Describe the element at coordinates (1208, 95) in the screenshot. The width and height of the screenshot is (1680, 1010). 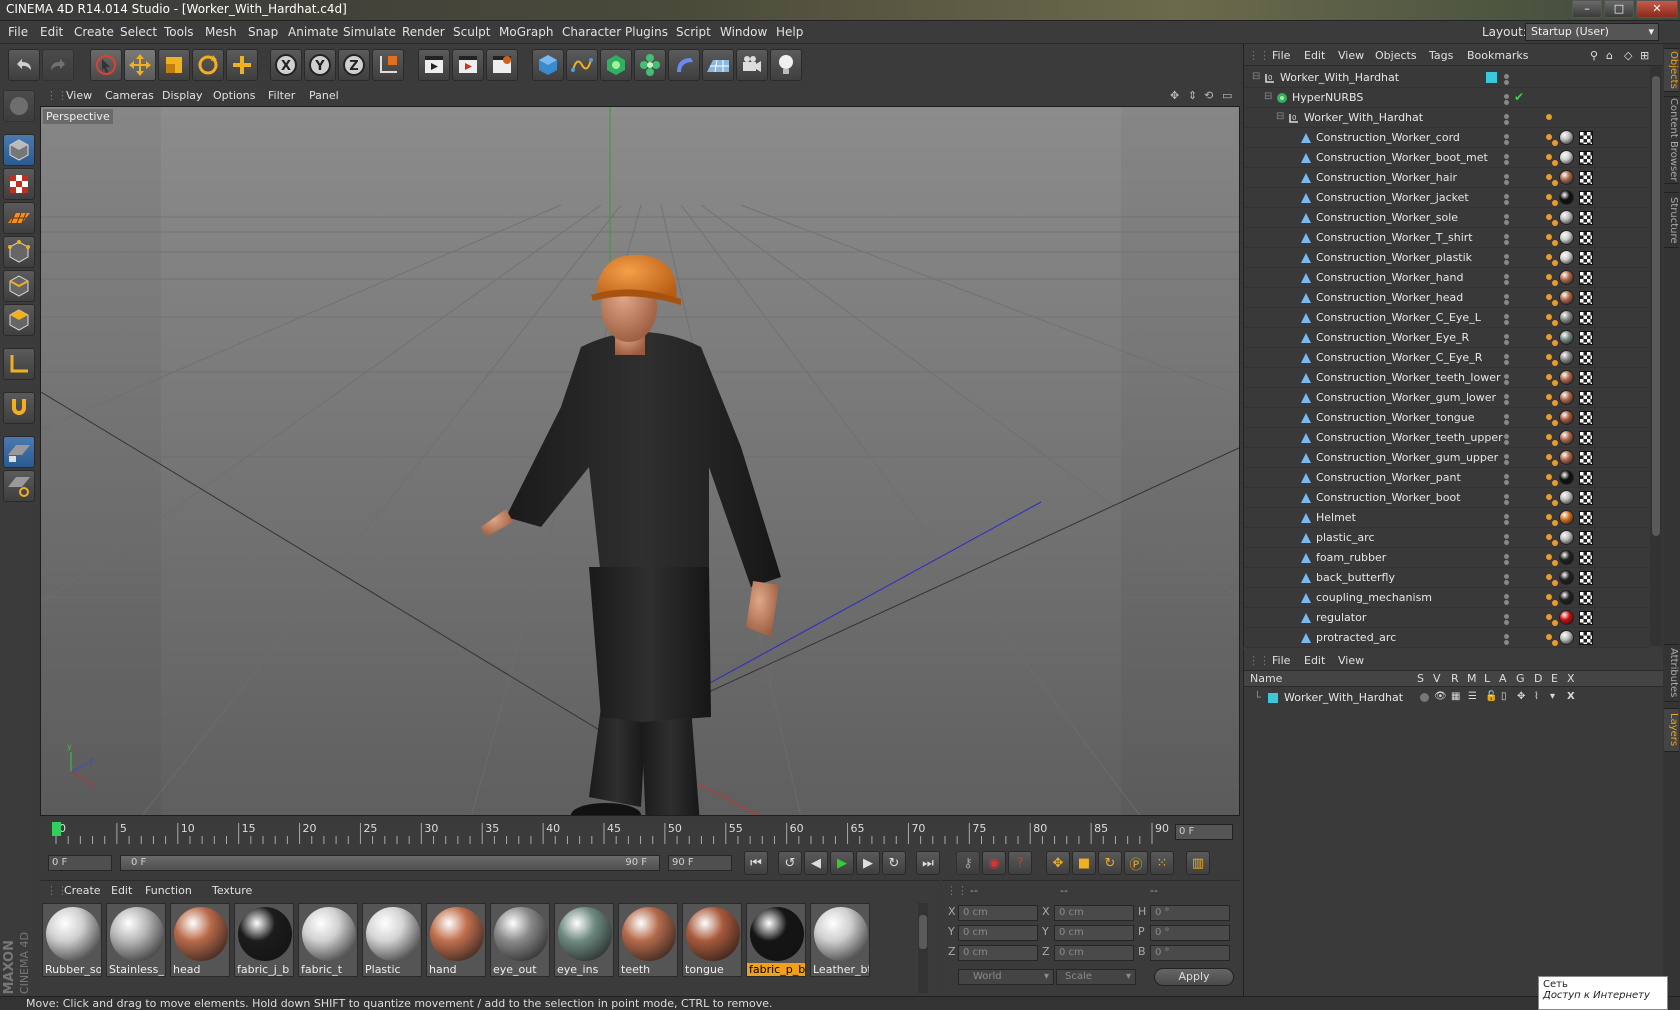
I see `orbit-icon: ⟲` at that location.